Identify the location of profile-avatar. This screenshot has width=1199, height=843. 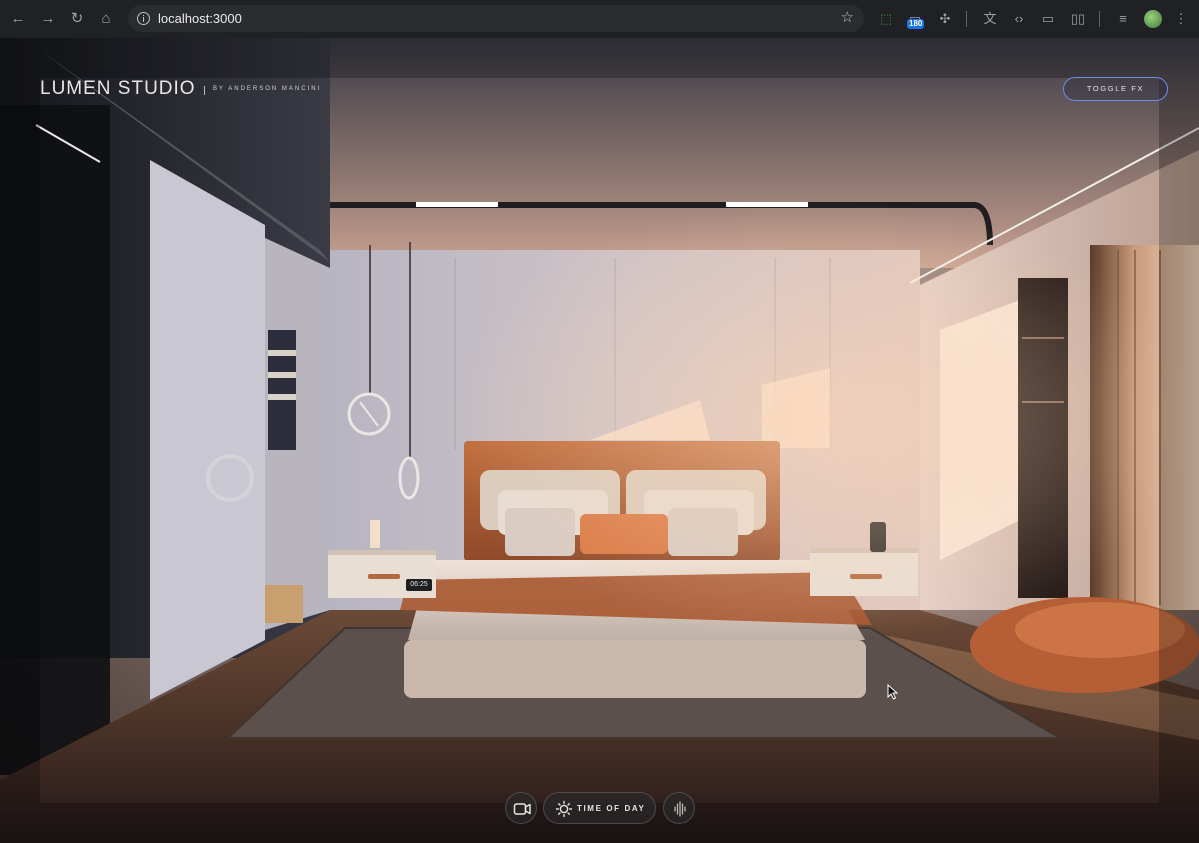
(1153, 19).